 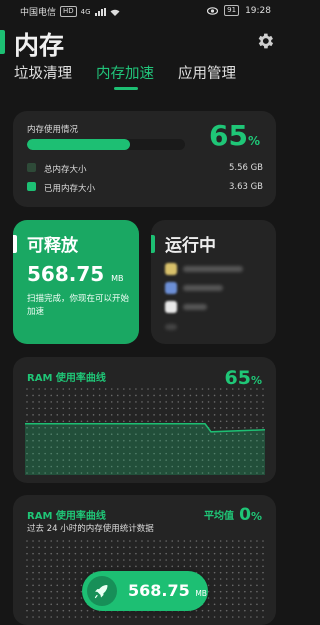 I want to click on tab-memory-boost: 内存加速, so click(x=125, y=77).